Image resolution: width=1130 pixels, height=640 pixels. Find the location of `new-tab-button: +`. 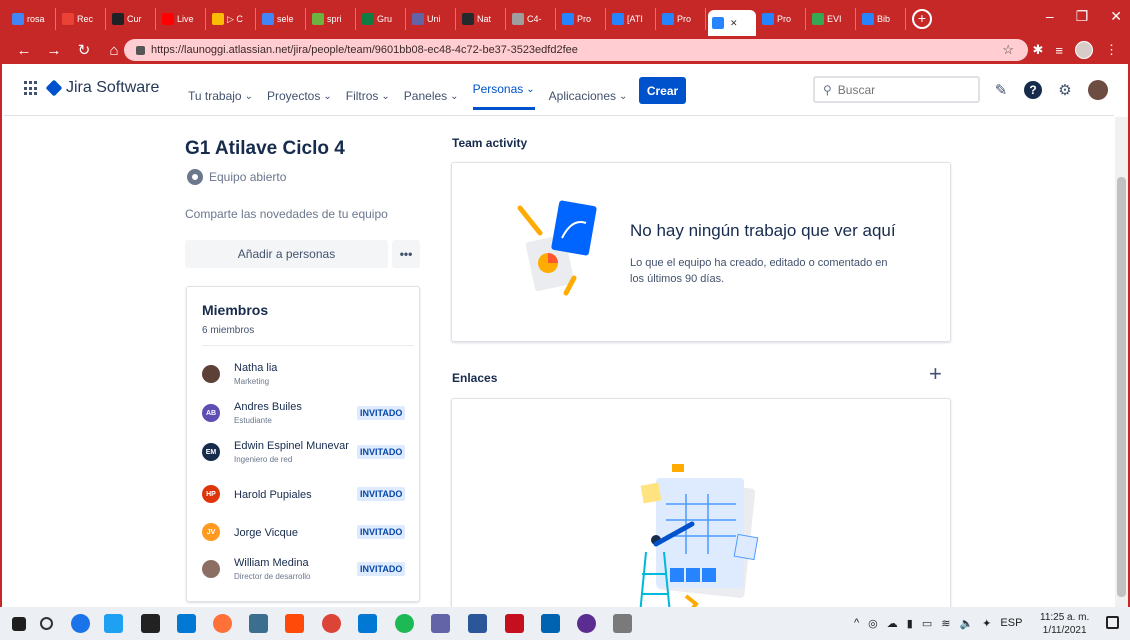

new-tab-button: + is located at coordinates (922, 19).